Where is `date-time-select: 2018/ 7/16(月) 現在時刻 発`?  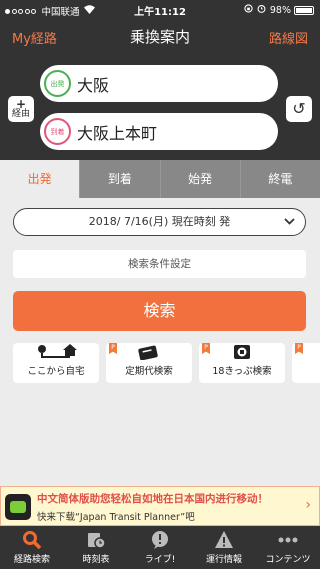
date-time-select: 2018/ 7/16(月) 現在時刻 発 is located at coordinates (159, 222).